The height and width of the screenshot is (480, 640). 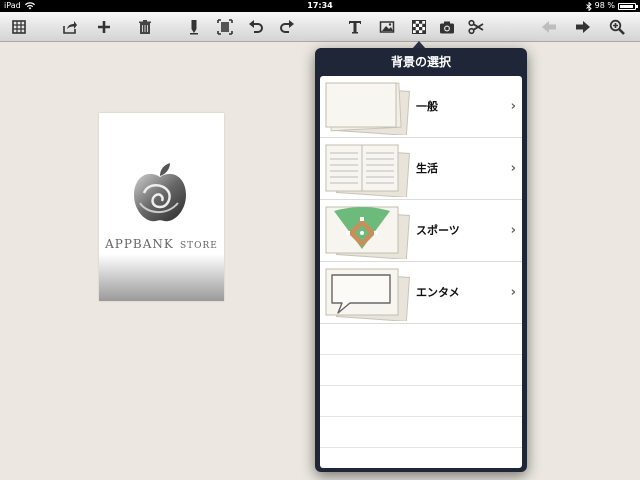 I want to click on brand-text: APPBANK STORE, so click(x=161, y=242).